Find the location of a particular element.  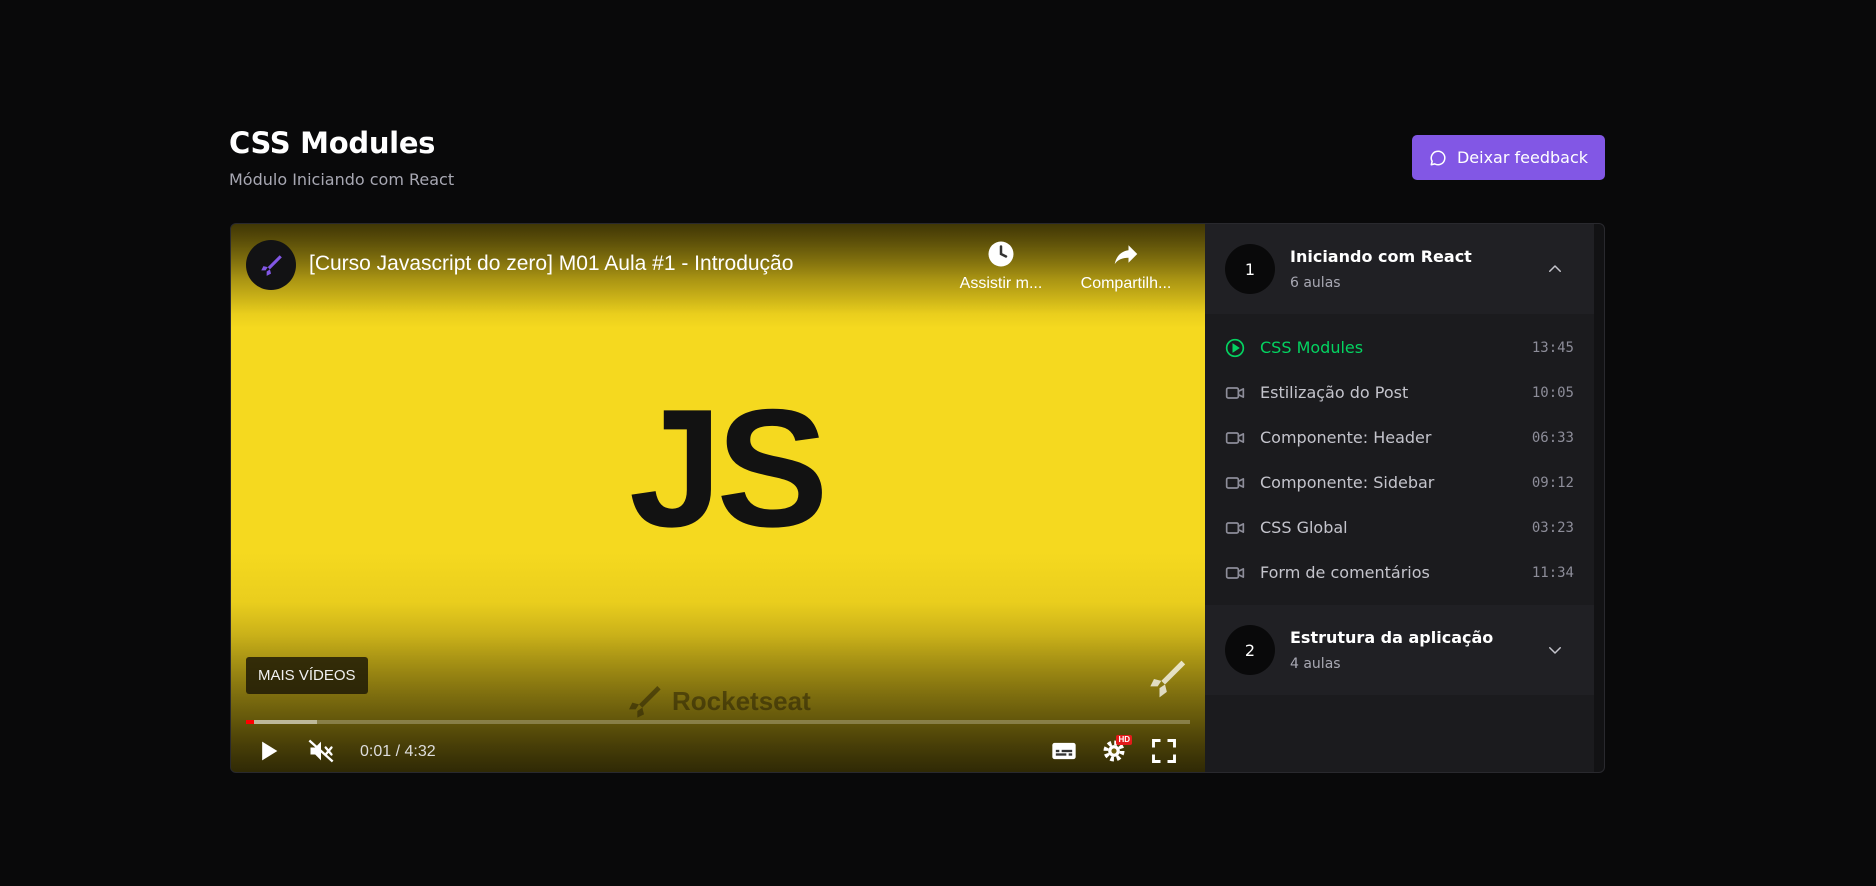

lesson-duration: 09:12 is located at coordinates (1552, 482).